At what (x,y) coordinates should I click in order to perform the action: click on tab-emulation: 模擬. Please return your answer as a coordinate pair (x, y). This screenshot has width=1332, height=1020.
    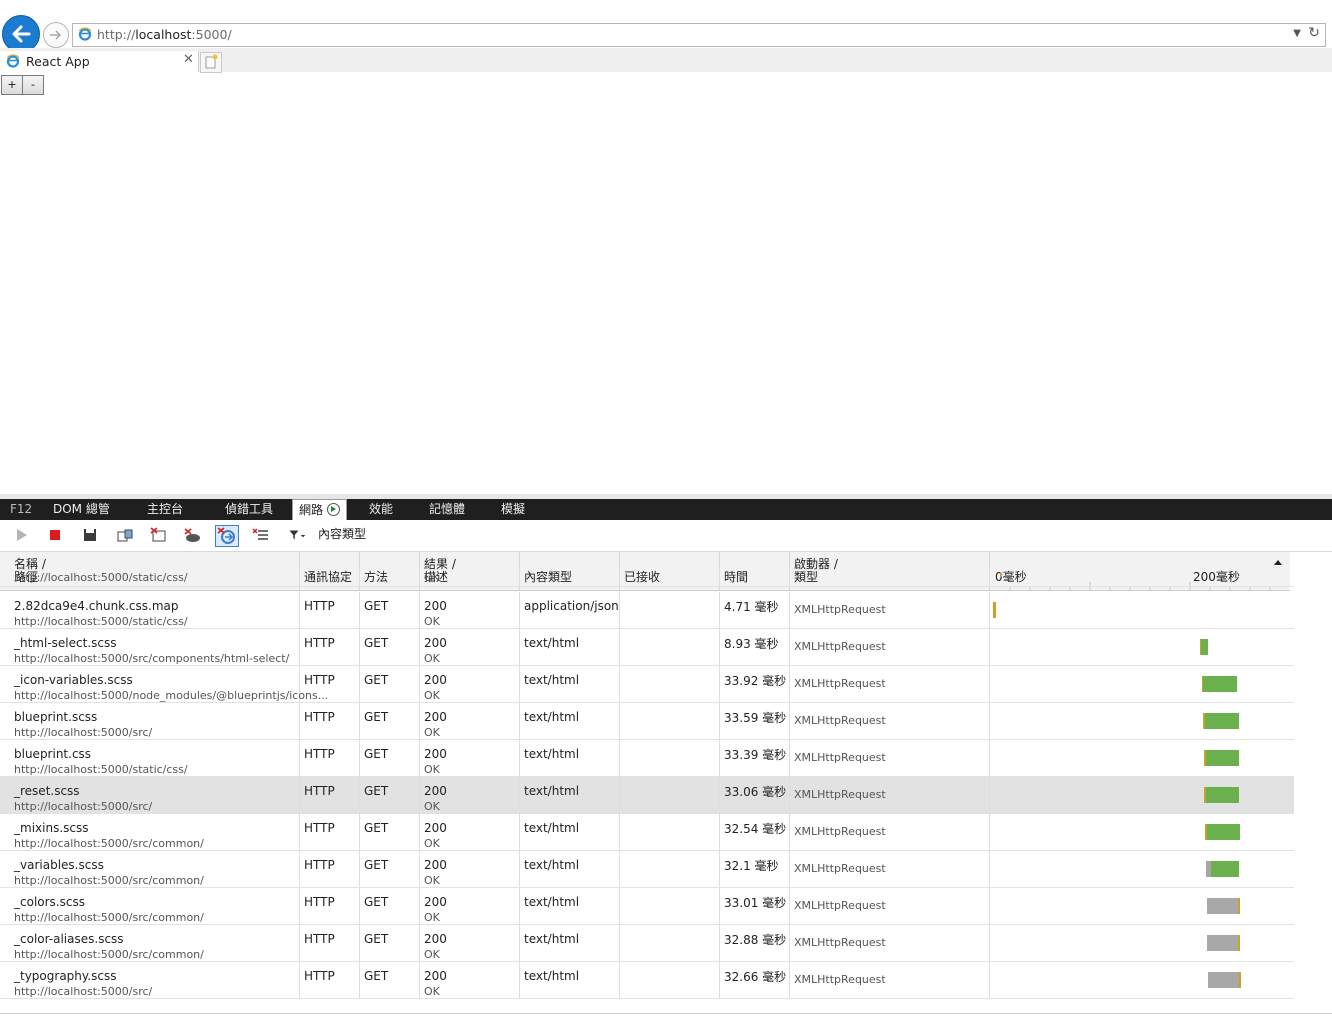
    Looking at the image, I should click on (513, 509).